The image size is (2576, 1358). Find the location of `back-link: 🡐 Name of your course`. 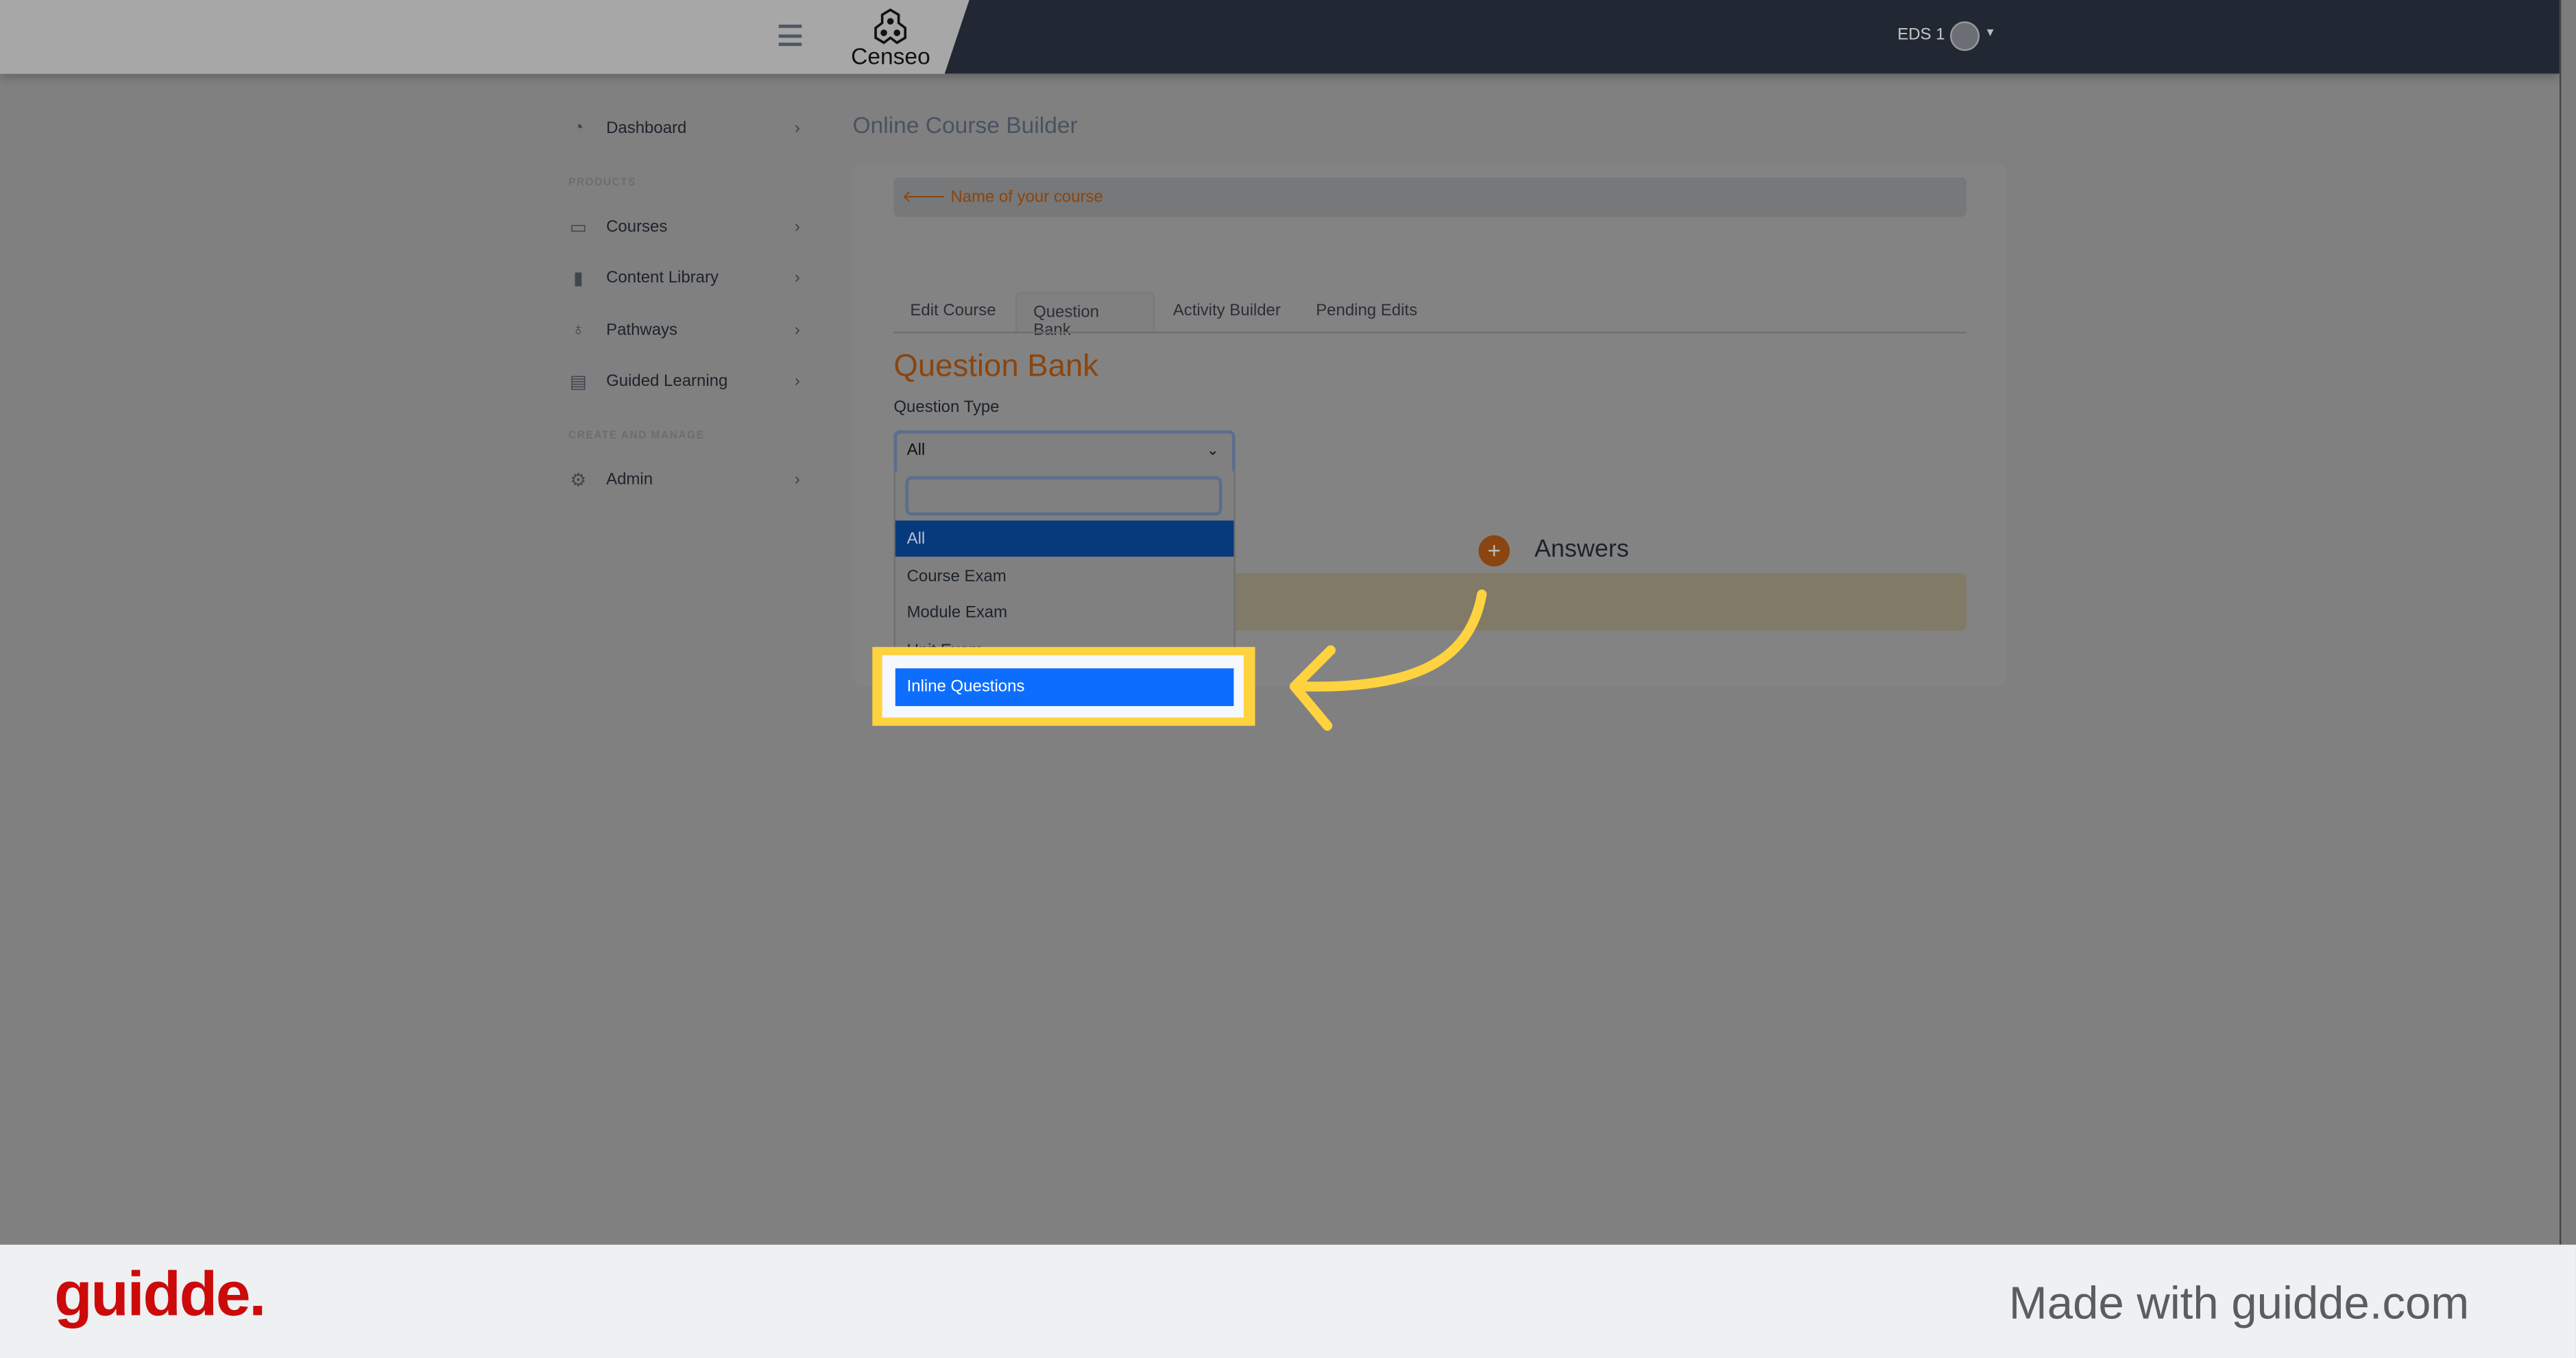

back-link: 🡐 Name of your course is located at coordinates (1430, 197).